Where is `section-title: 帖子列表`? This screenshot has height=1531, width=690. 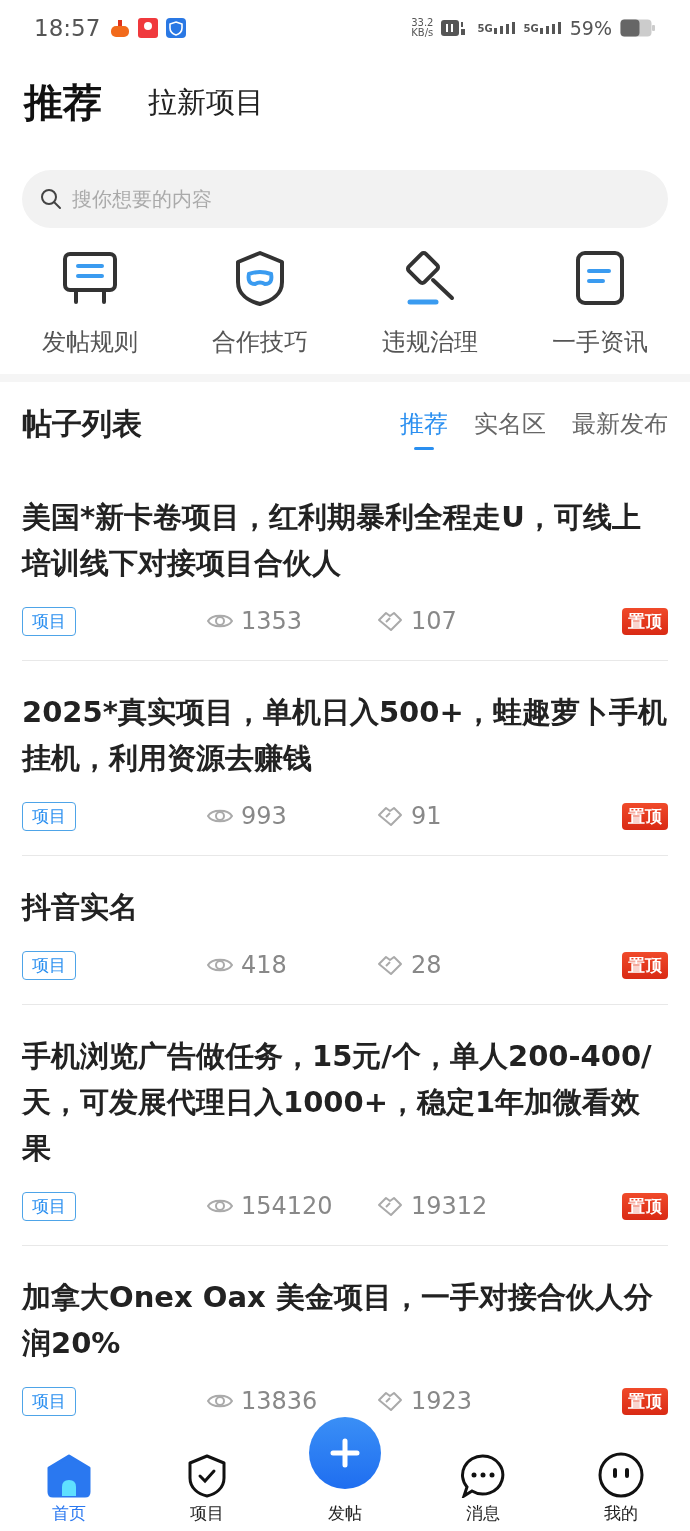
section-title: 帖子列表 is located at coordinates (82, 423).